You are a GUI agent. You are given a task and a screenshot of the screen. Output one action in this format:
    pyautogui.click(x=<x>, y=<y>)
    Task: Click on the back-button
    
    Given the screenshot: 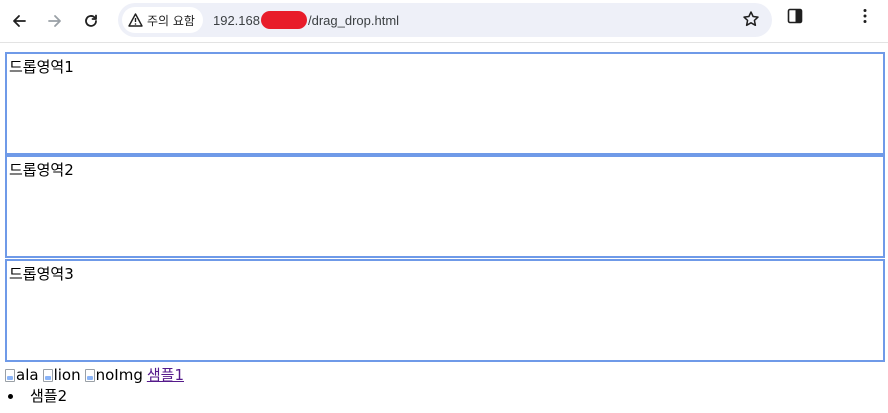 What is the action you would take?
    pyautogui.click(x=19, y=21)
    